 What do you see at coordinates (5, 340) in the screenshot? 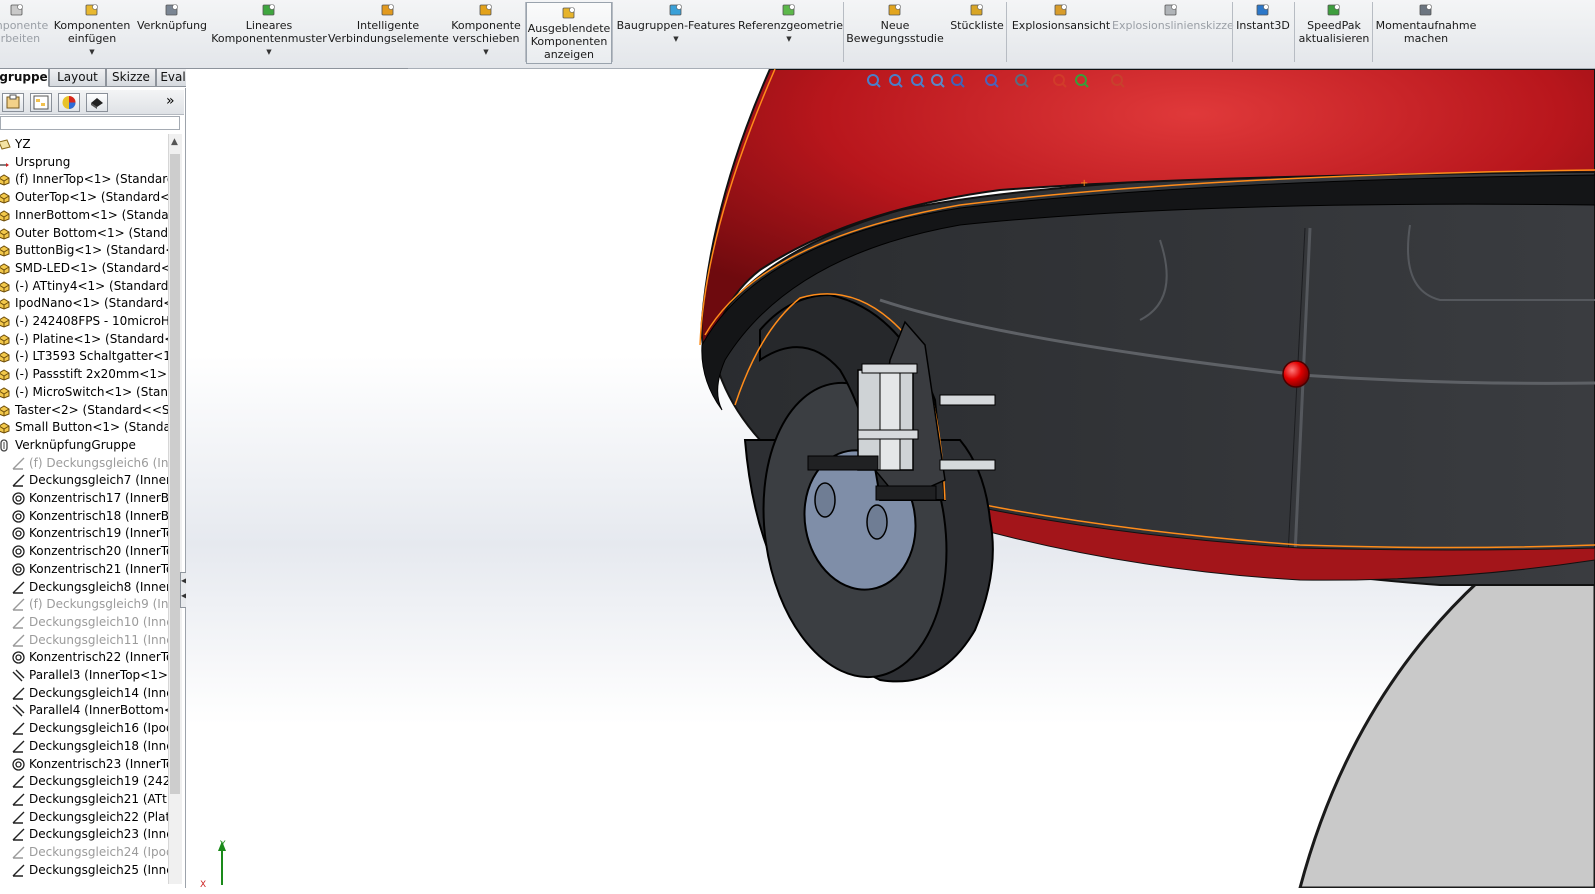
I see `part-icon` at bounding box center [5, 340].